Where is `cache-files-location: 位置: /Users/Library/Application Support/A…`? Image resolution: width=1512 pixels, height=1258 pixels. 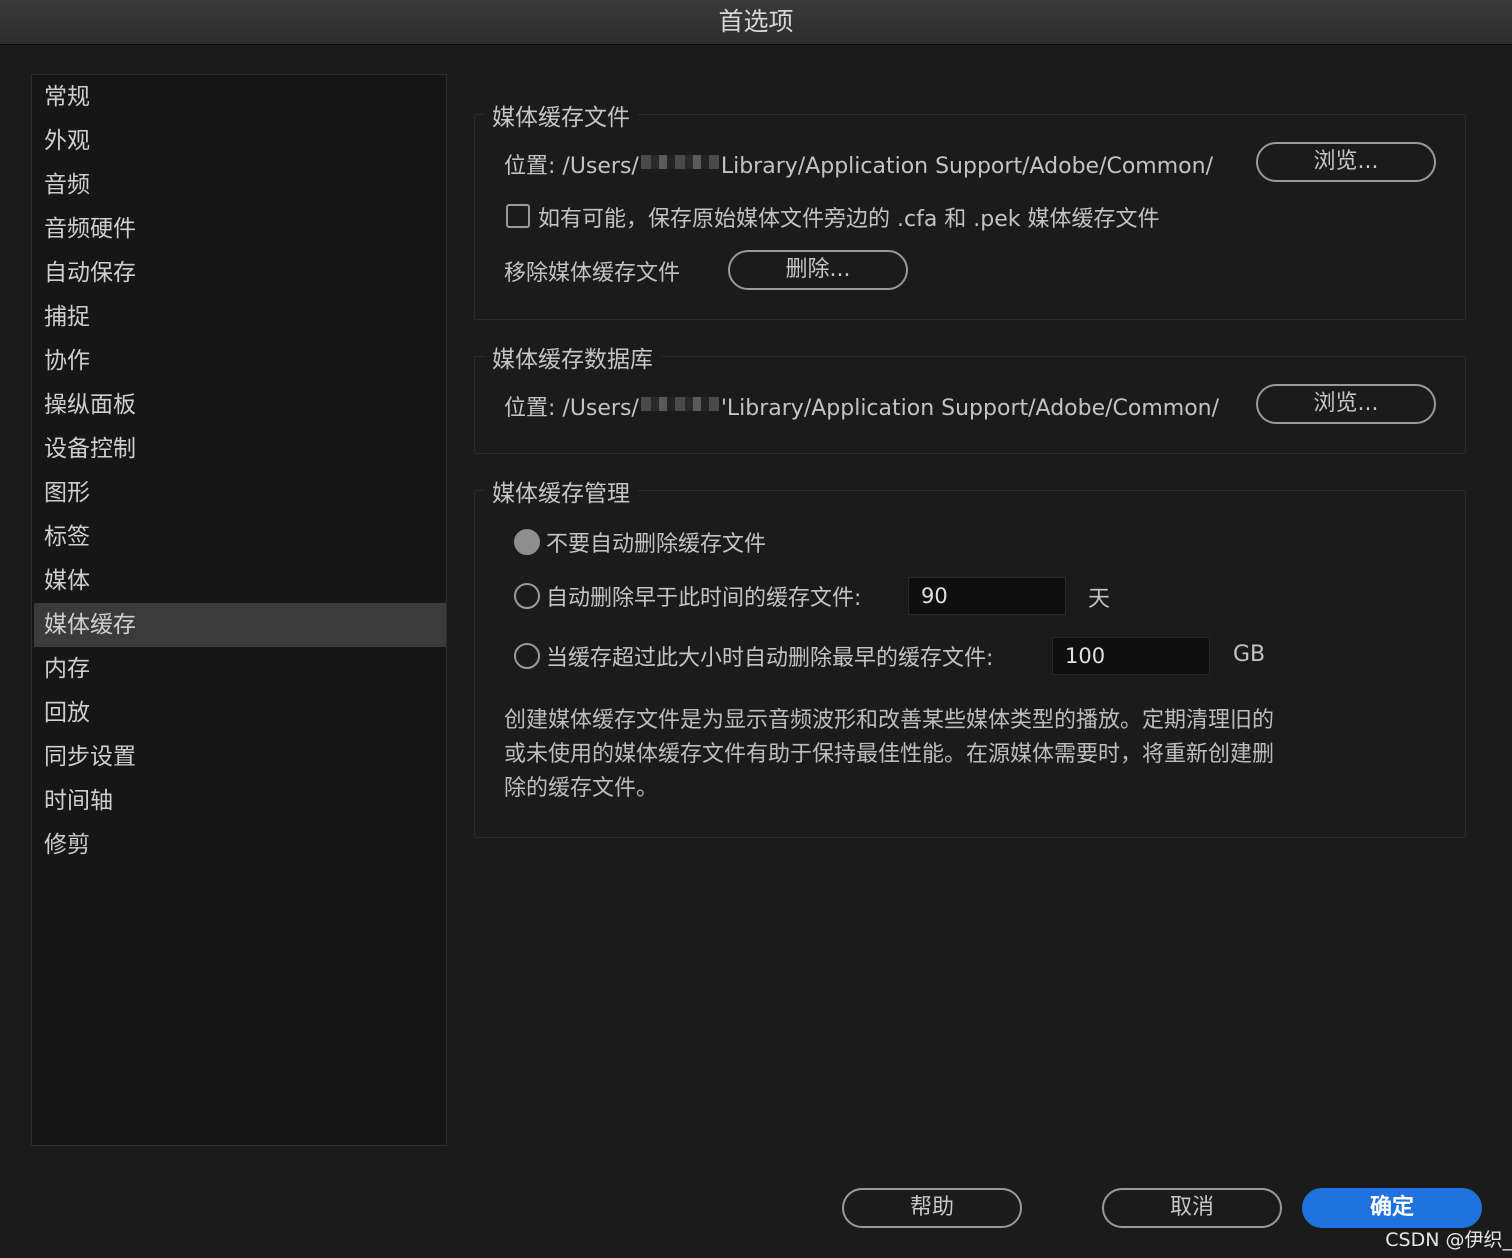
cache-files-location: 位置: /Users/Library/Application Support/A… is located at coordinates (858, 164).